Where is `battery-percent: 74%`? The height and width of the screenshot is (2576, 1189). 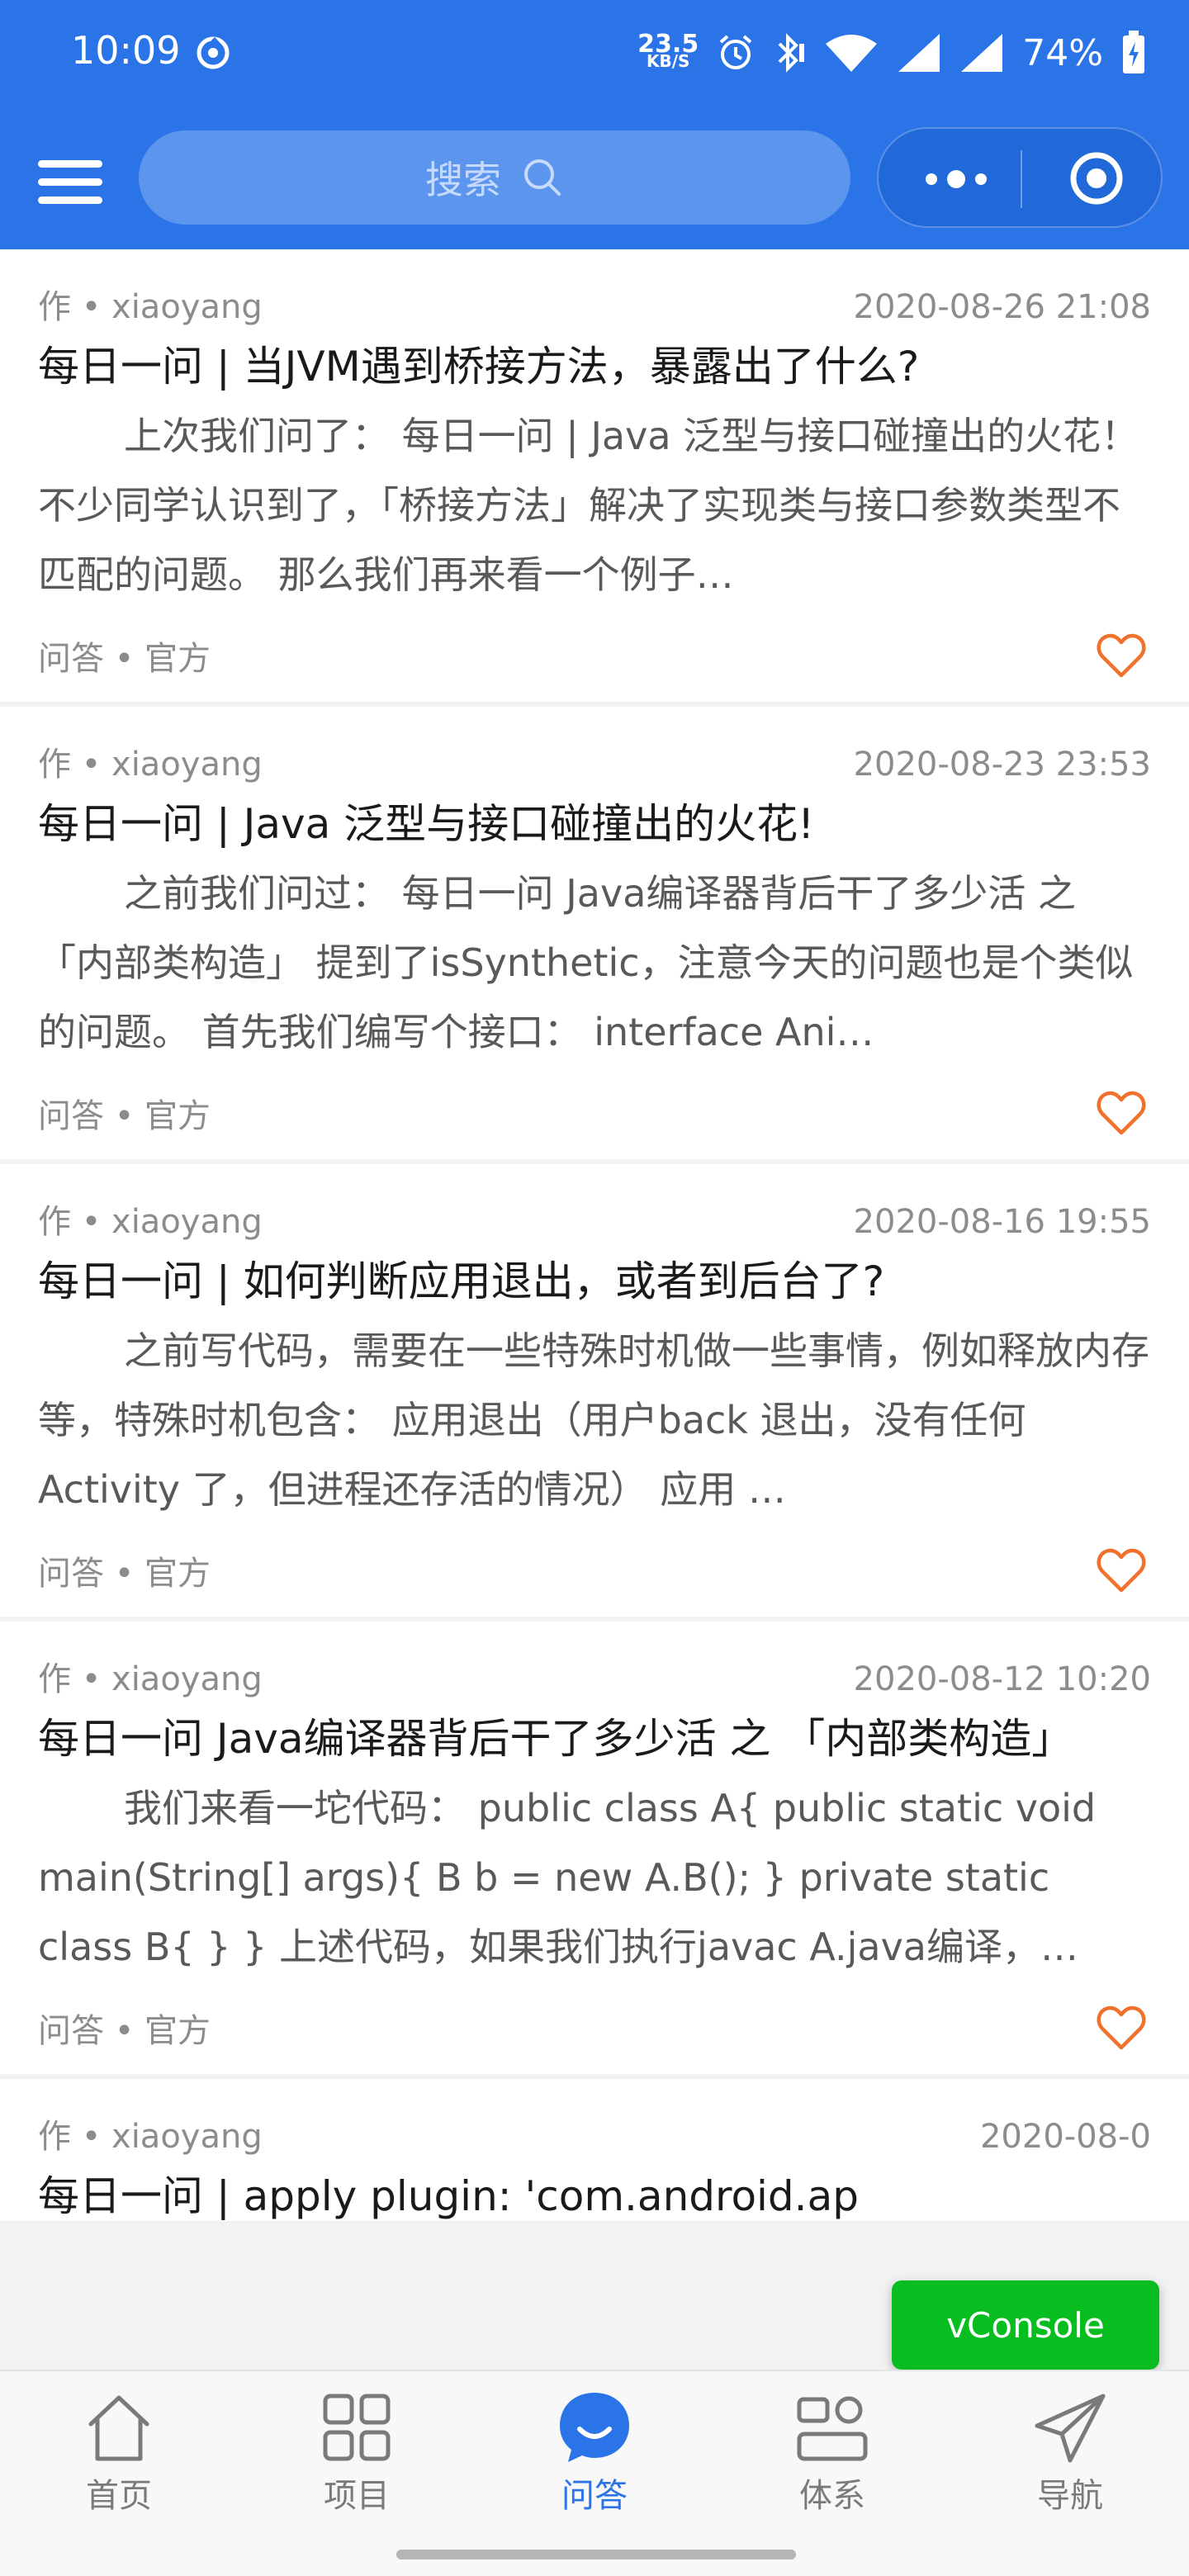 battery-percent: 74% is located at coordinates (1062, 52).